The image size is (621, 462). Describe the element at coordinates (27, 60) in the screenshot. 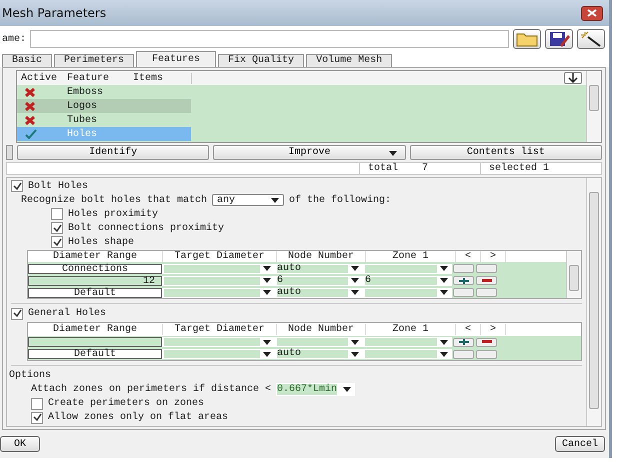

I see `tab: Basic` at that location.